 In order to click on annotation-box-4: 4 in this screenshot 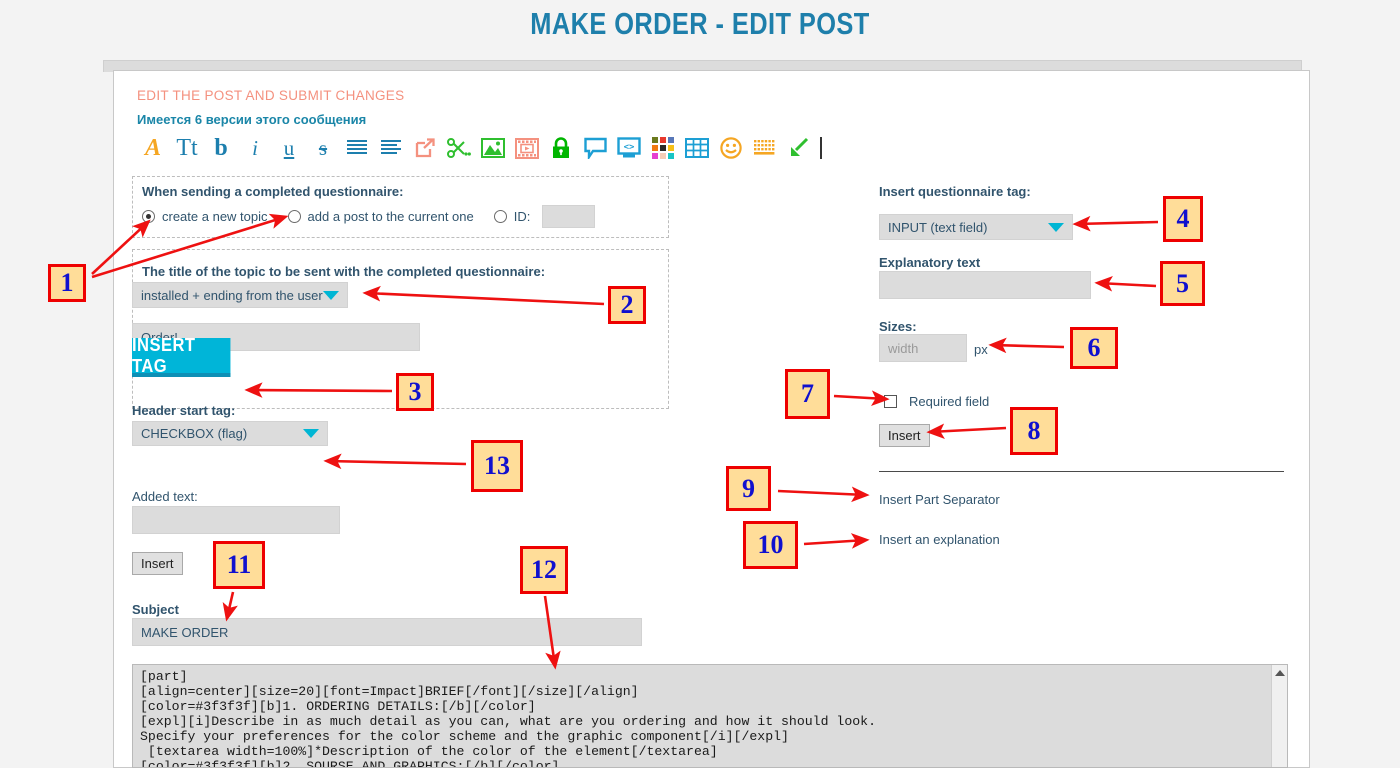, I will do `click(1183, 219)`.